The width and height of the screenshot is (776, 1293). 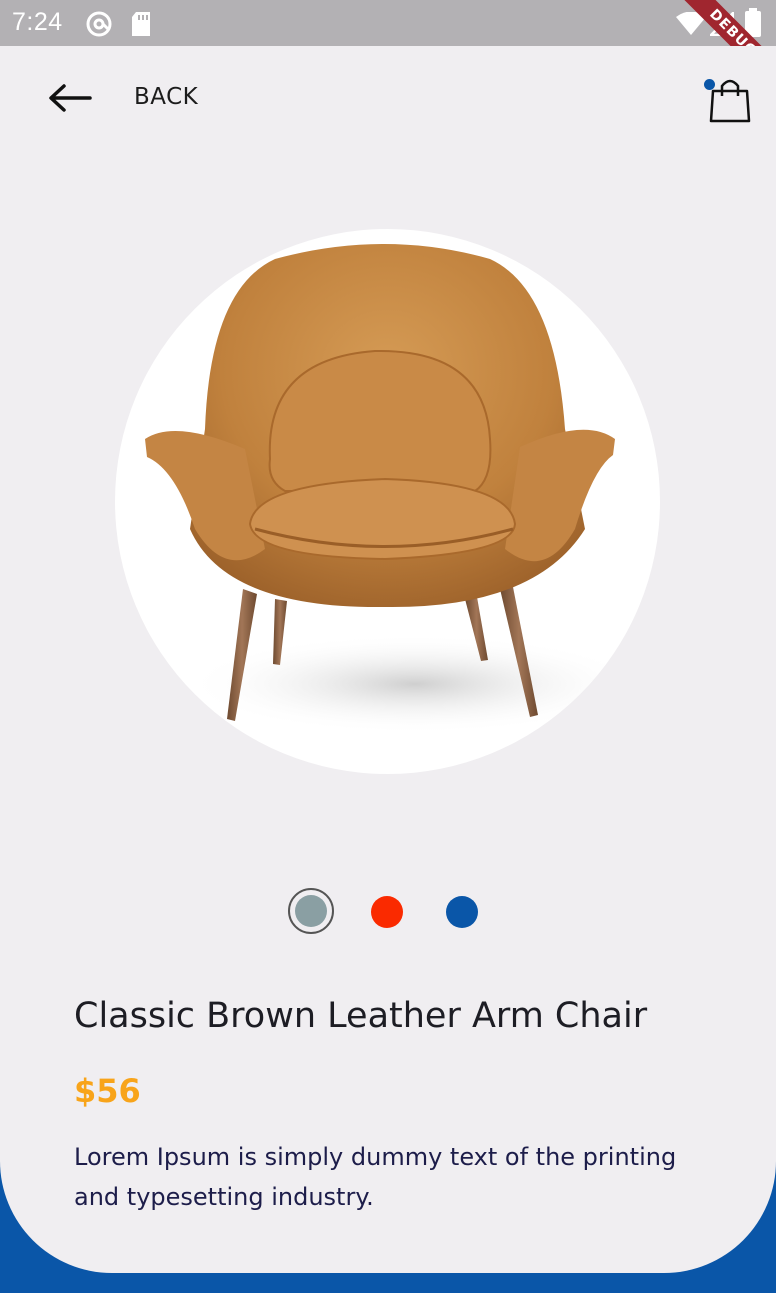 I want to click on sd-card-icon, so click(x=141, y=26).